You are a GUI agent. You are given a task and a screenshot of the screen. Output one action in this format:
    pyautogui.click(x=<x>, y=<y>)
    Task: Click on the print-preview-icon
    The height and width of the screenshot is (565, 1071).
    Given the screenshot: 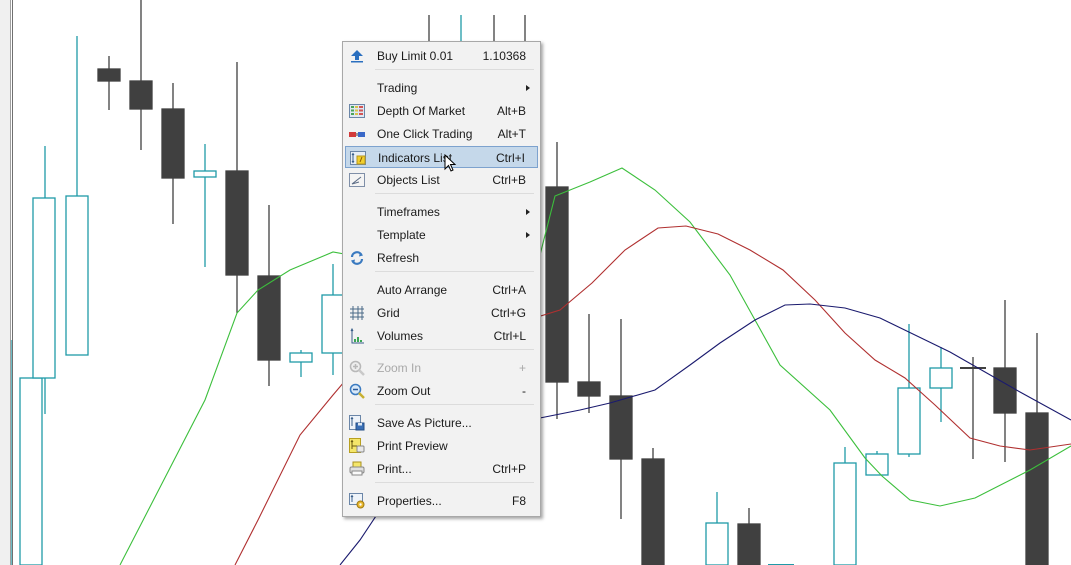 What is the action you would take?
    pyautogui.click(x=357, y=446)
    